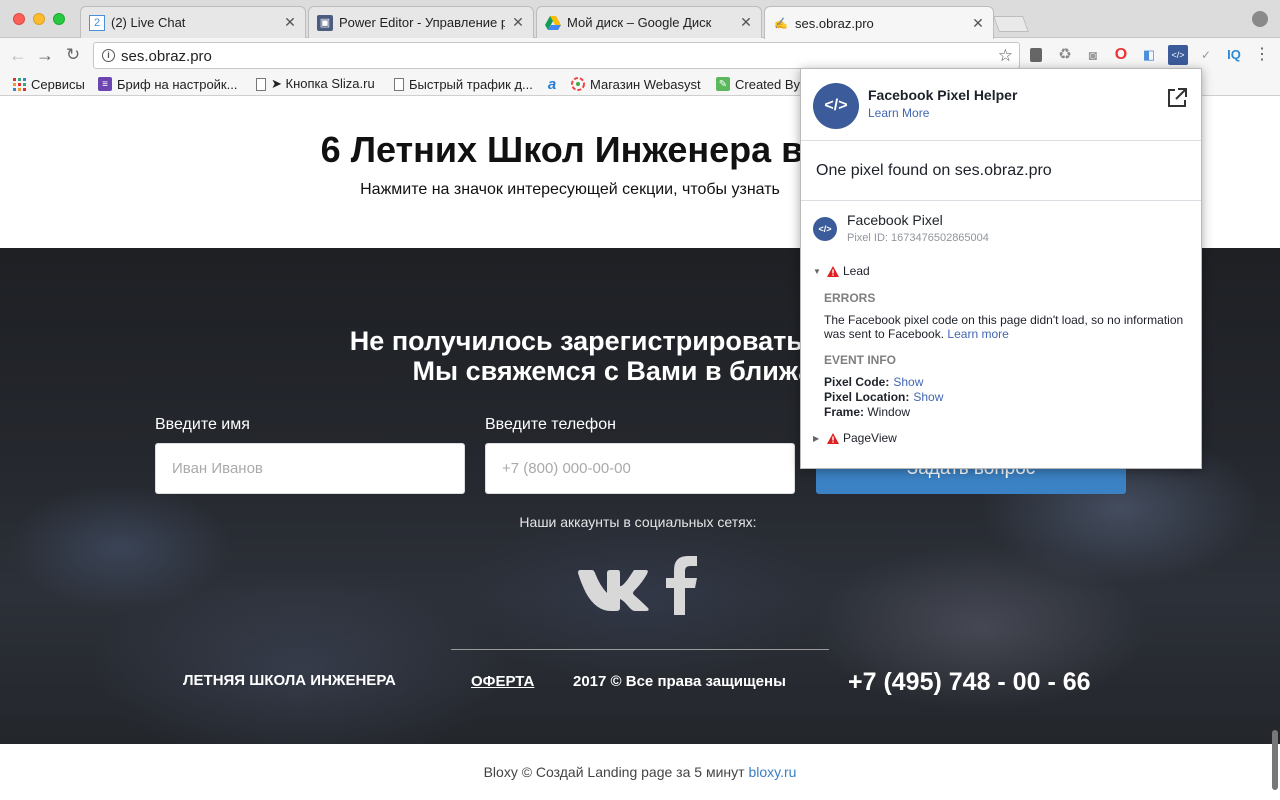 This screenshot has width=1280, height=800. I want to click on a-letter-icon: a, so click(552, 84).